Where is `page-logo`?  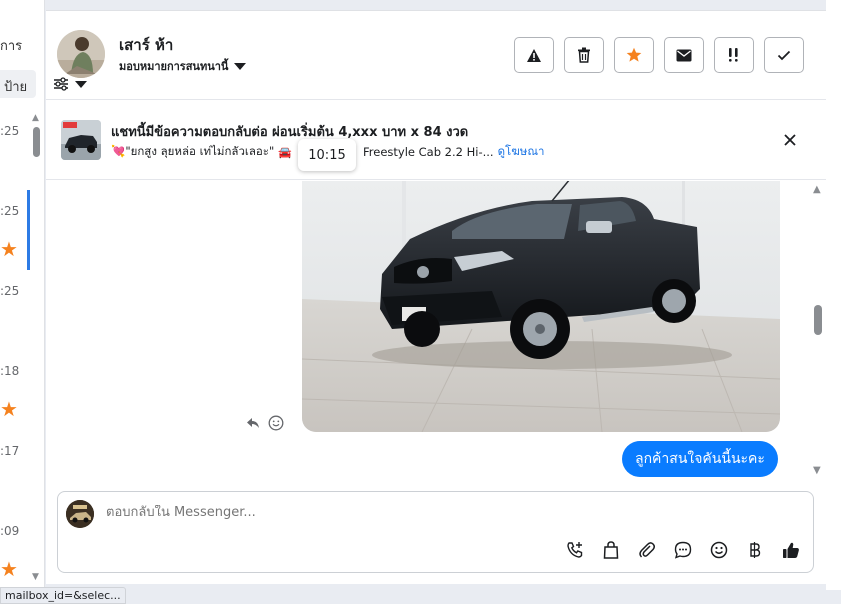
page-logo is located at coordinates (80, 514).